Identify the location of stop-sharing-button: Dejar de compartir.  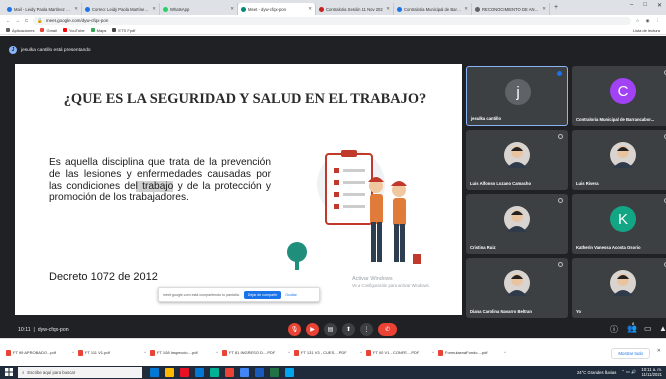
(262, 294).